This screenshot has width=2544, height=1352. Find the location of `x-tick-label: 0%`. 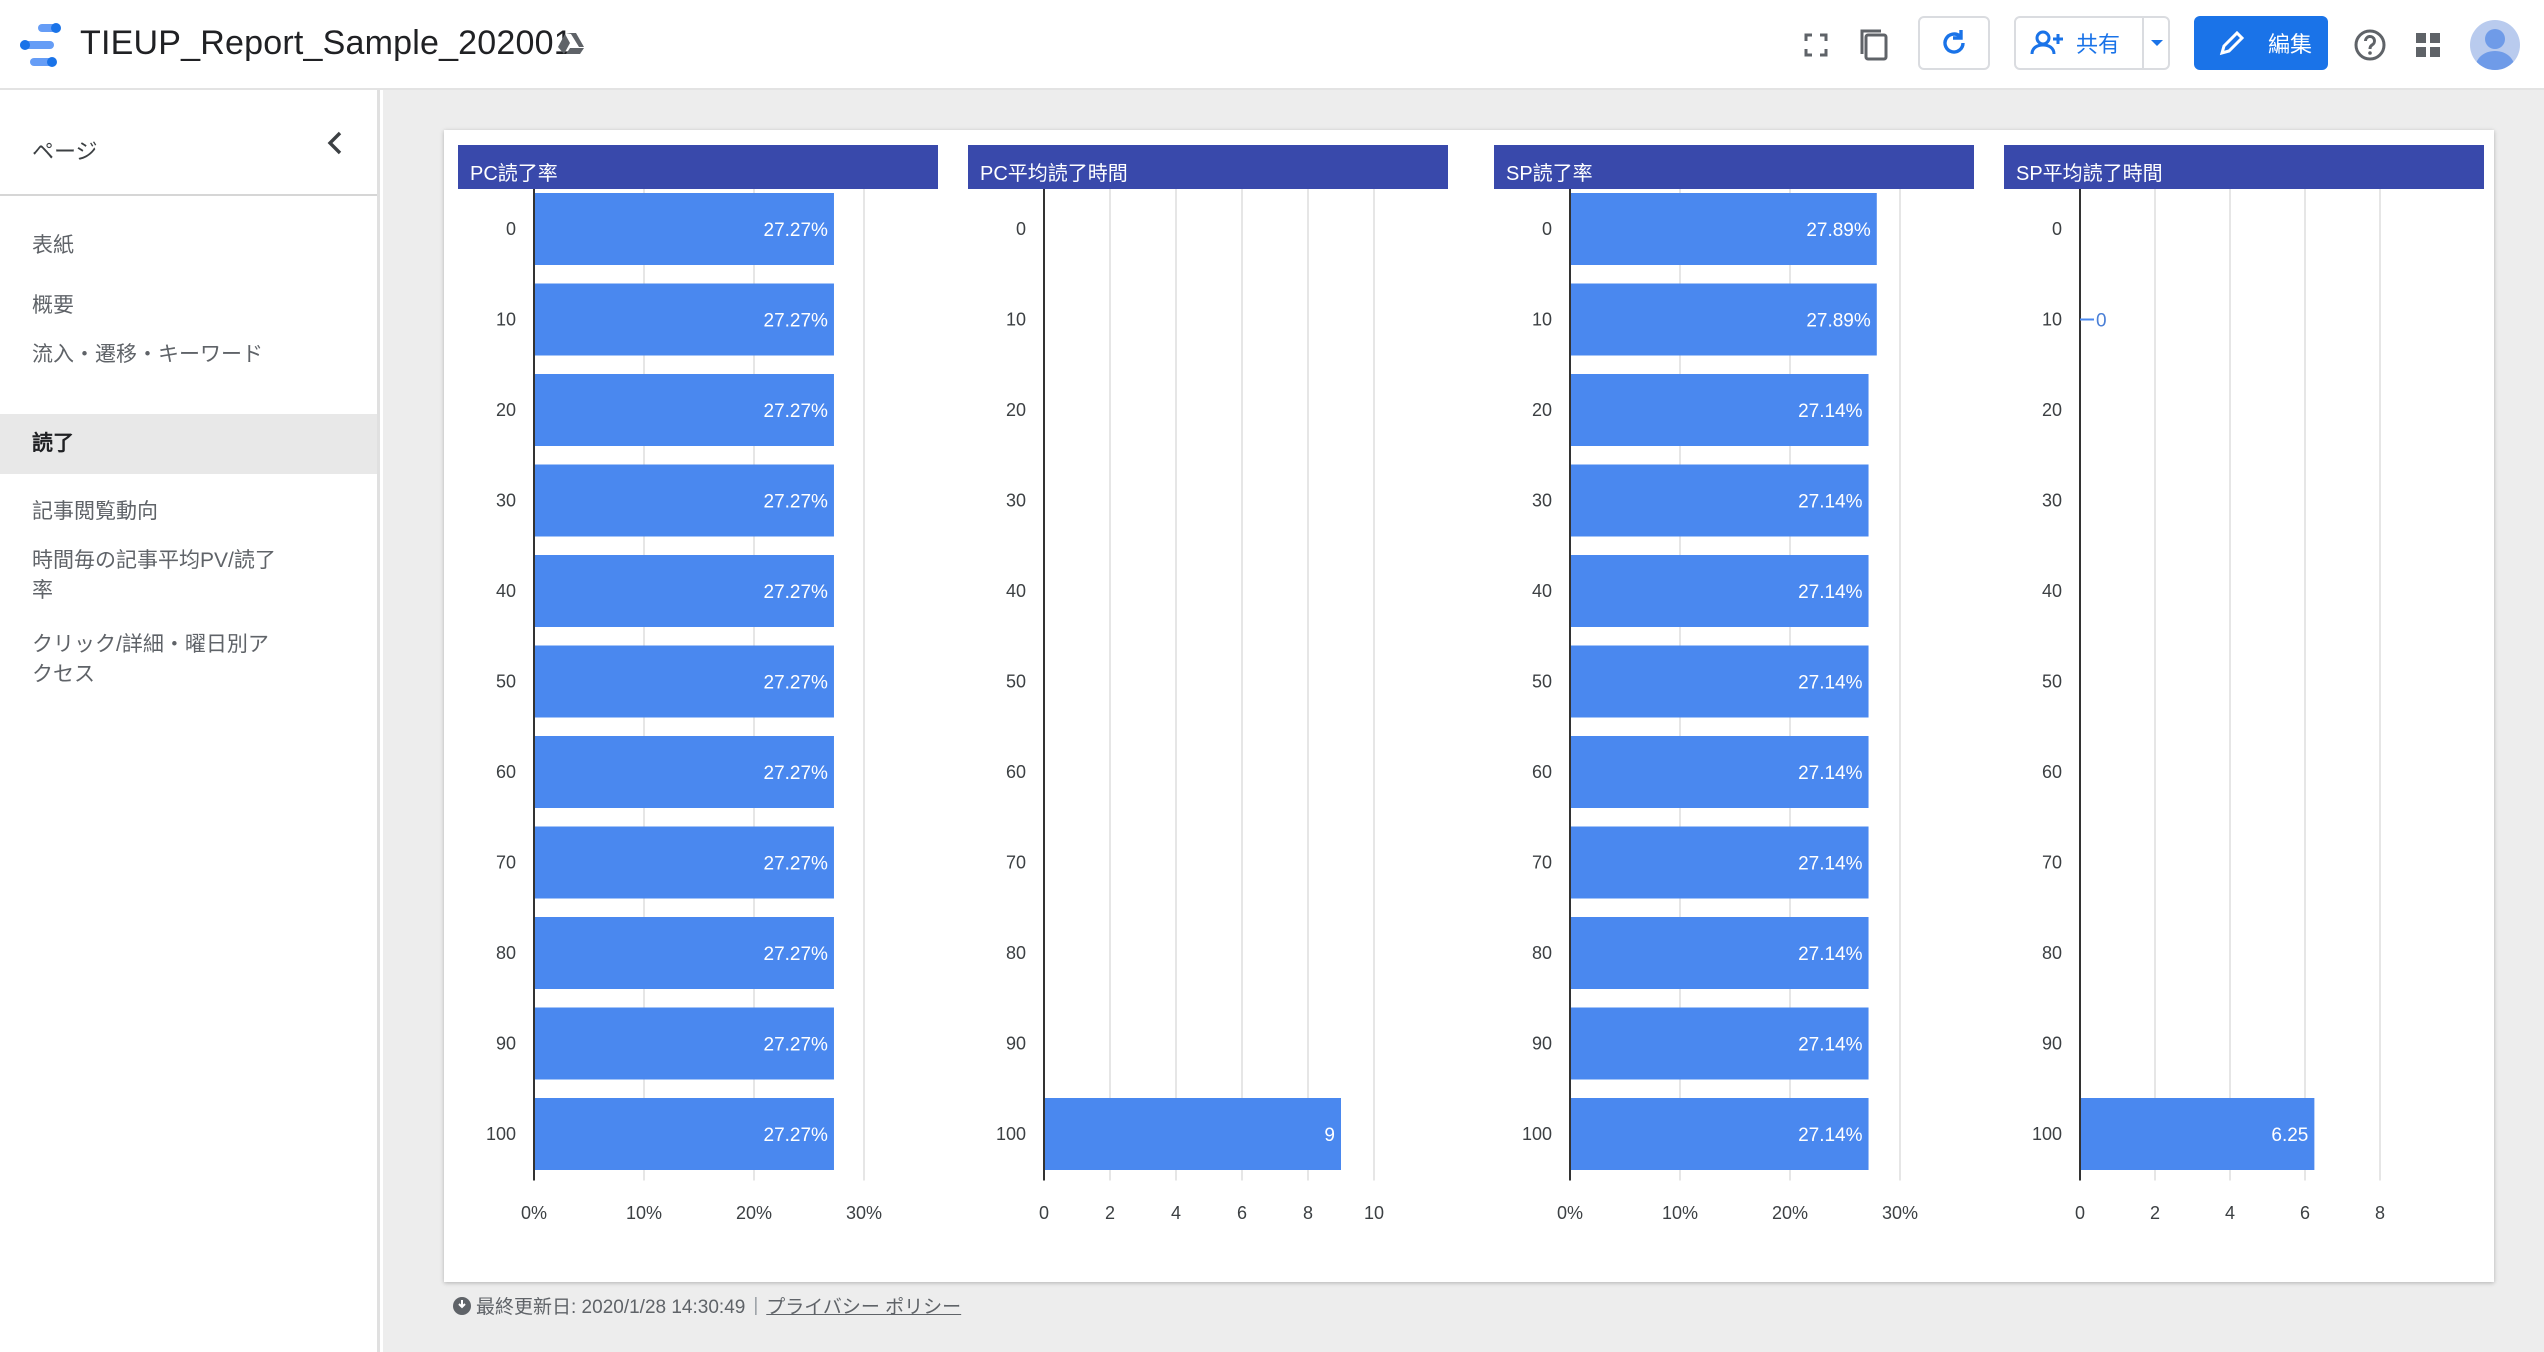

x-tick-label: 0% is located at coordinates (1570, 1213).